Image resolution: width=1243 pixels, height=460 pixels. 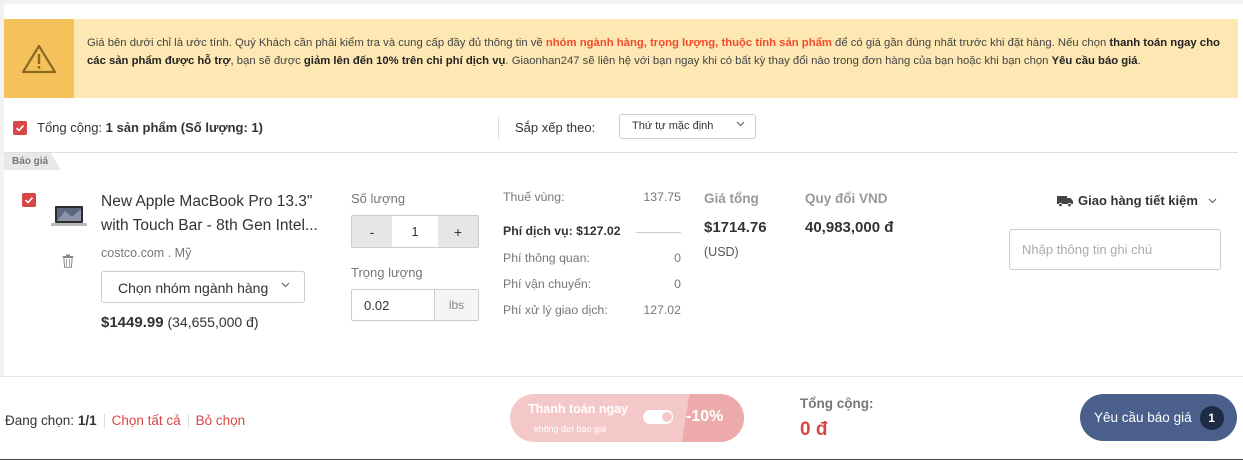 What do you see at coordinates (735, 227) in the screenshot?
I see `total-price-usd: $1714.76` at bounding box center [735, 227].